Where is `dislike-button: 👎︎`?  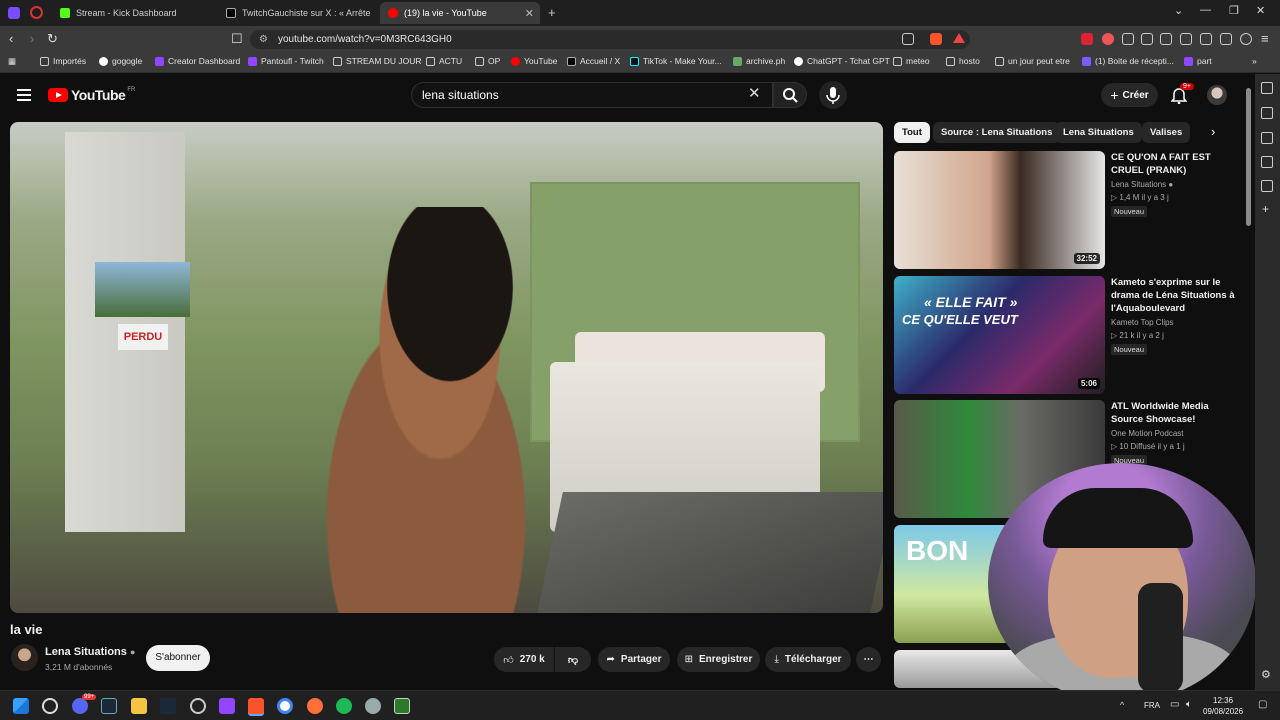 dislike-button: 👎︎ is located at coordinates (573, 659).